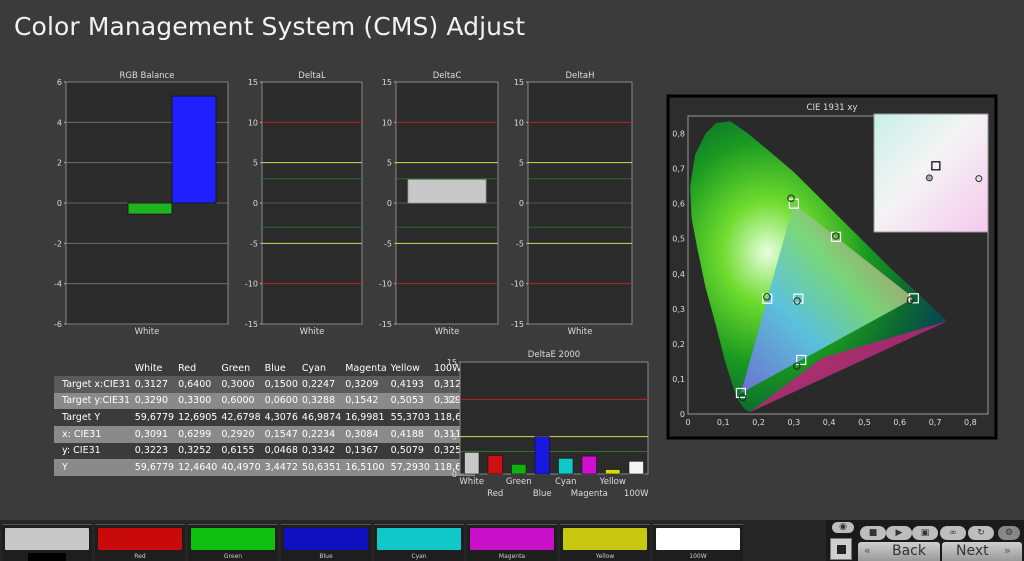  What do you see at coordinates (198, 384) in the screenshot?
I see `table-cell: 0,6400` at bounding box center [198, 384].